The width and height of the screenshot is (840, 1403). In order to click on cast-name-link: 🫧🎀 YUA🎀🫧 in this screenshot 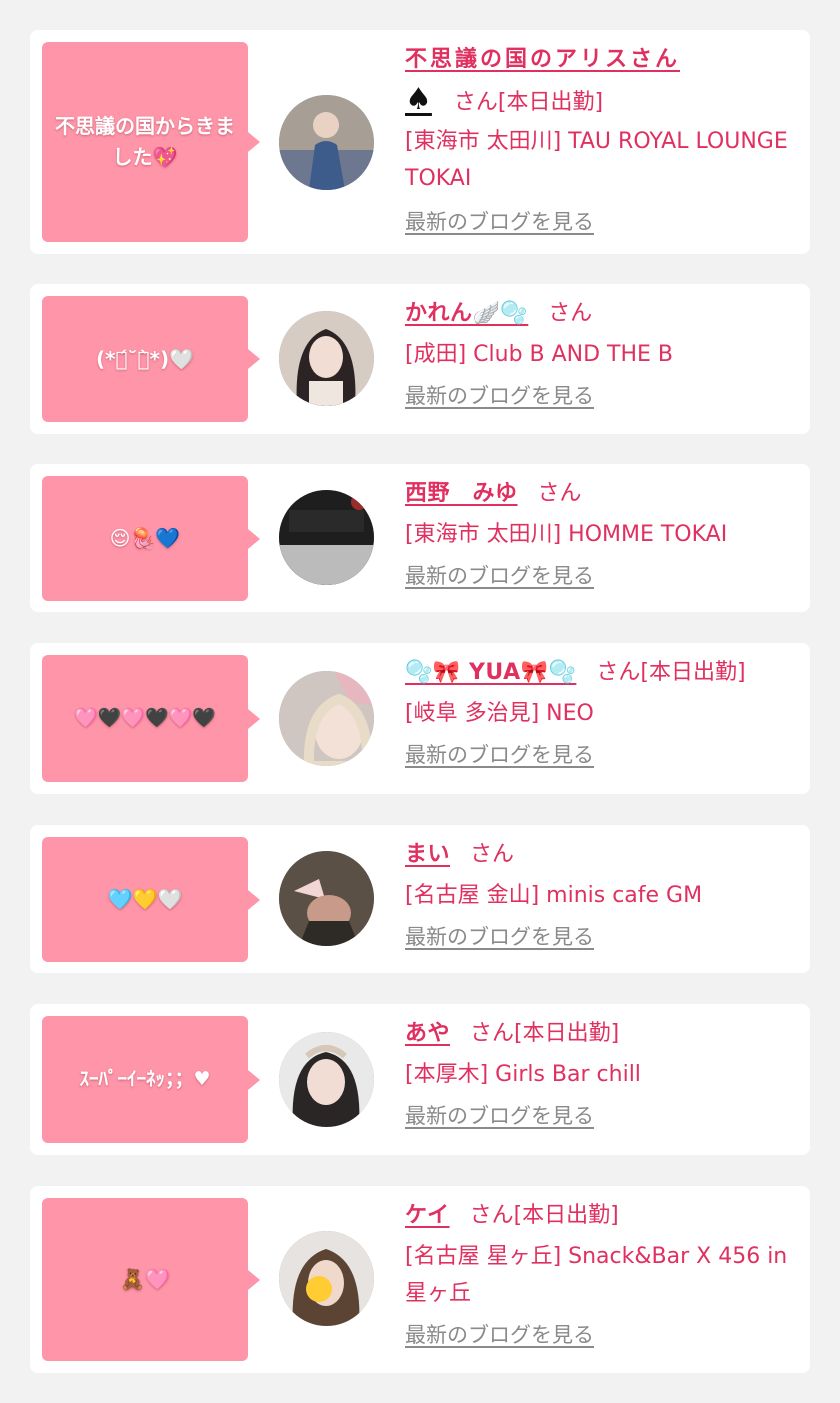, I will do `click(490, 672)`.